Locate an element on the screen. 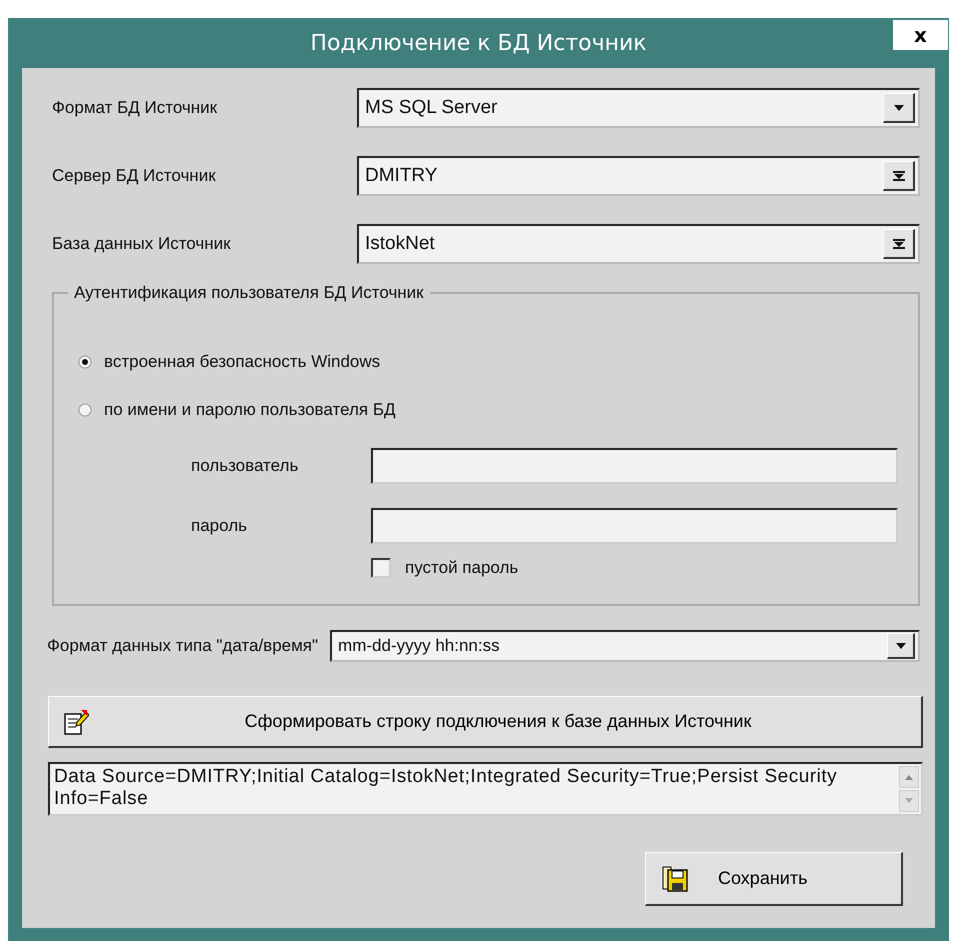  field-label: Сервер БД Источник is located at coordinates (134, 176).